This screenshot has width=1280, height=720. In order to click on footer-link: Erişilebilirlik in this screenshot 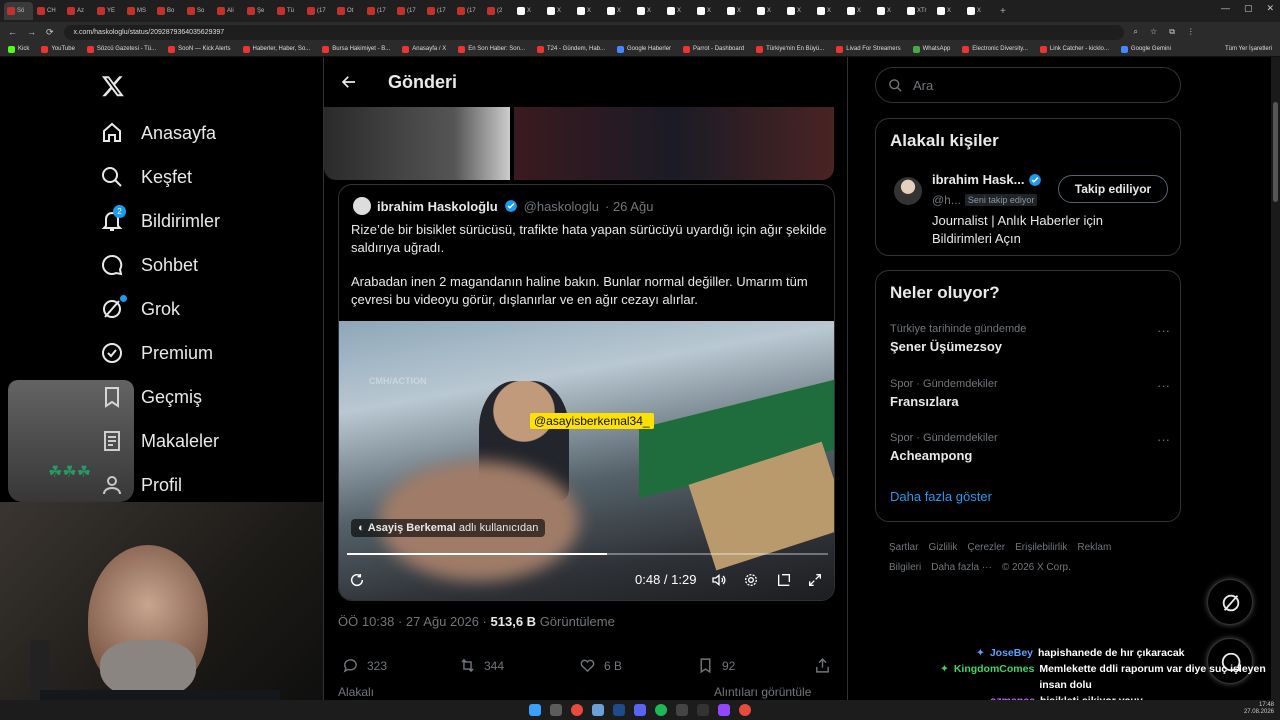, I will do `click(1041, 547)`.